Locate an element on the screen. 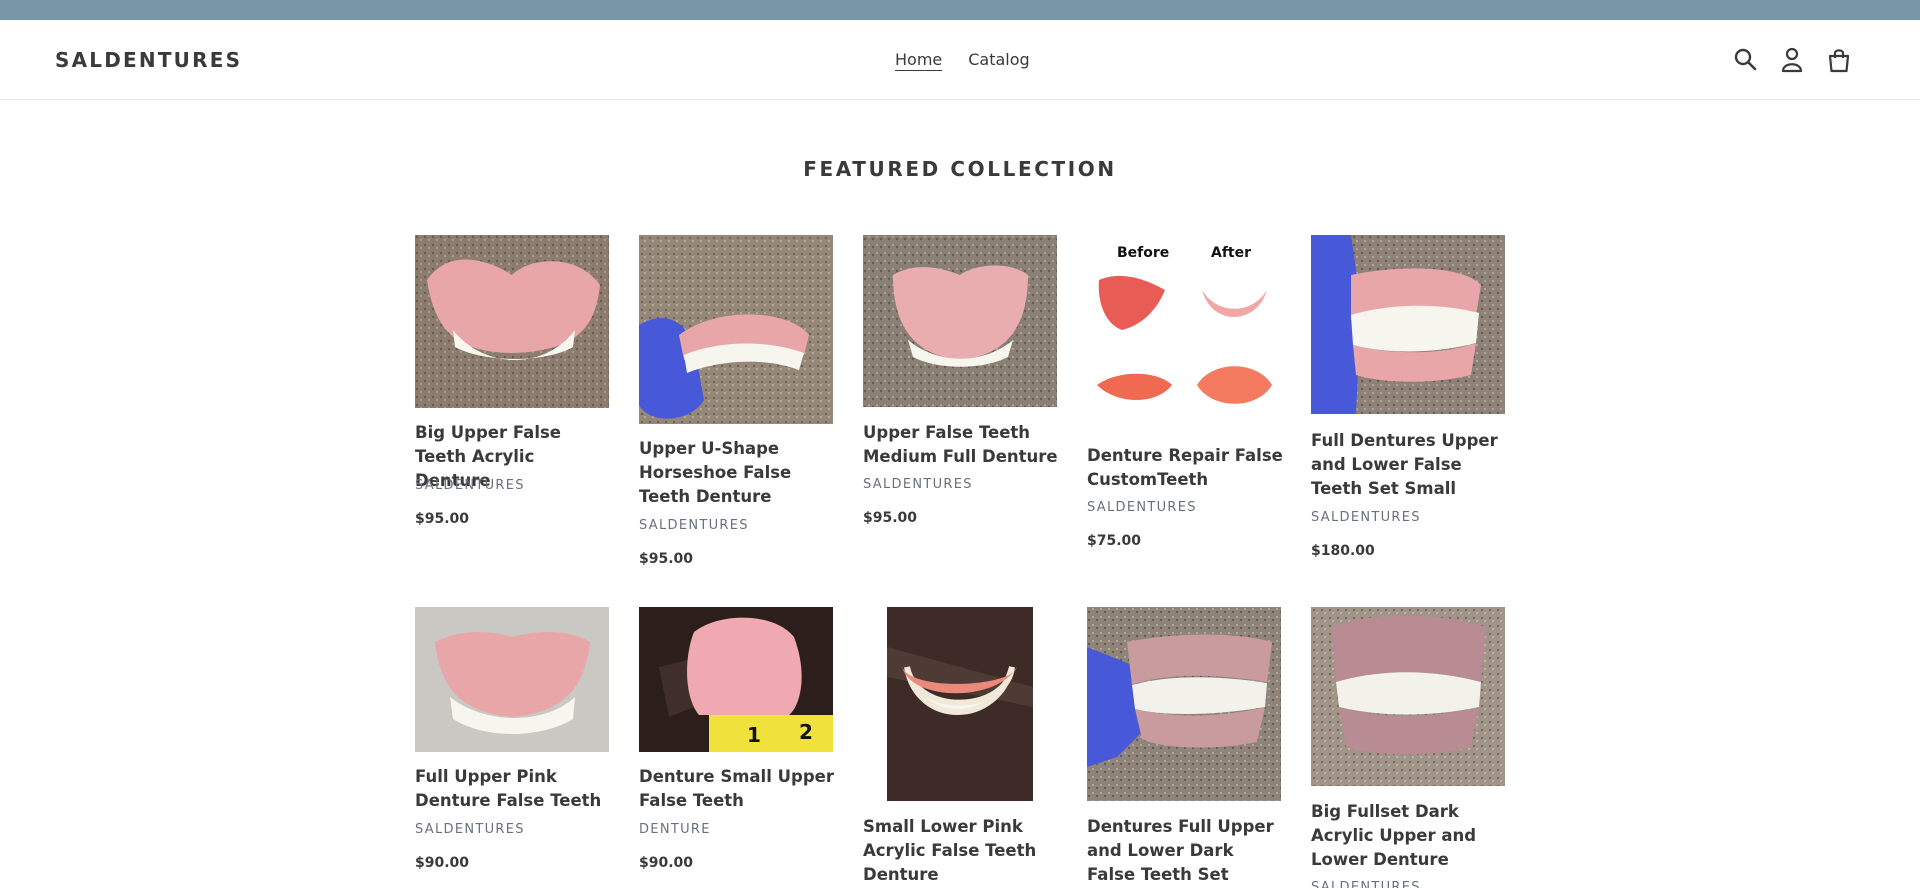 This screenshot has width=1920, height=888. main-nav: Home Catalog is located at coordinates (962, 60).